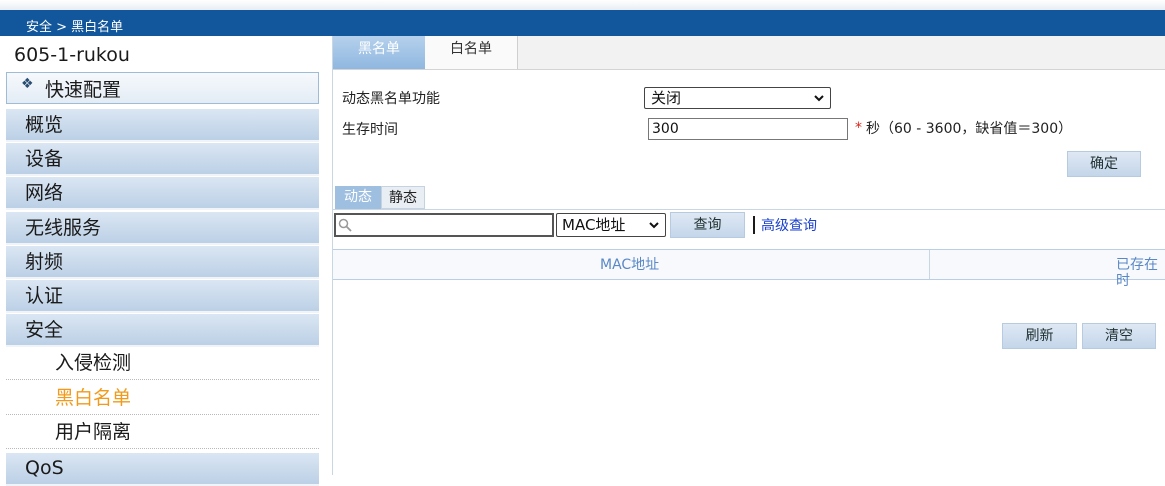 This screenshot has width=1165, height=486. I want to click on sidebar-subitem-label: 用户隔离, so click(93, 432).